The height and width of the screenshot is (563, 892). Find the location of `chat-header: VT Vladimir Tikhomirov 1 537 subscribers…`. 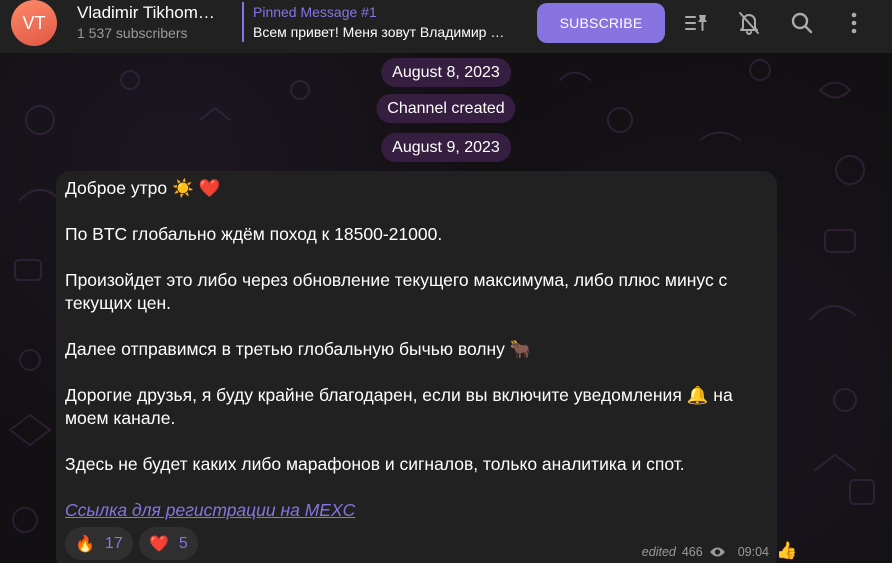

chat-header: VT Vladimir Tikhomirov 1 537 subscribers… is located at coordinates (446, 26).